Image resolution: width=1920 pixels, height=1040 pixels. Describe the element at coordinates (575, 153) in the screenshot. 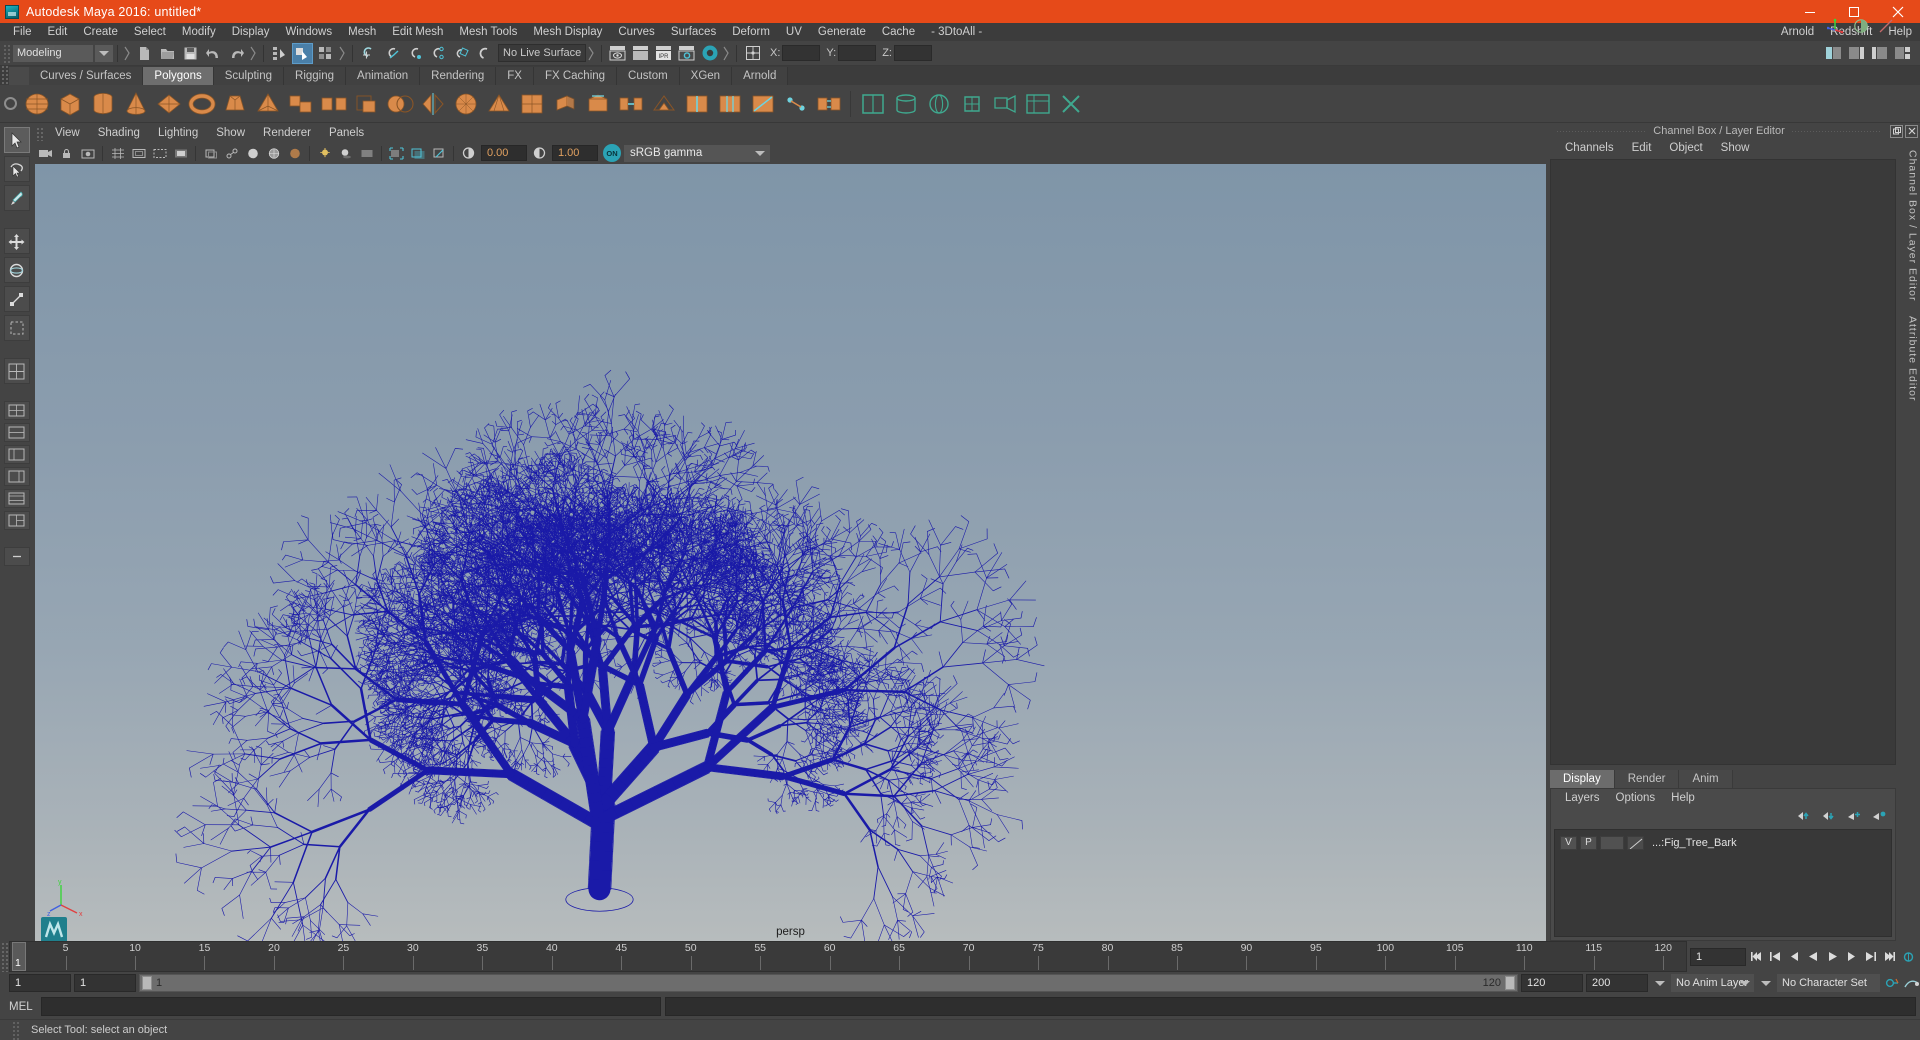

I see `gamma-field: 1.00` at that location.